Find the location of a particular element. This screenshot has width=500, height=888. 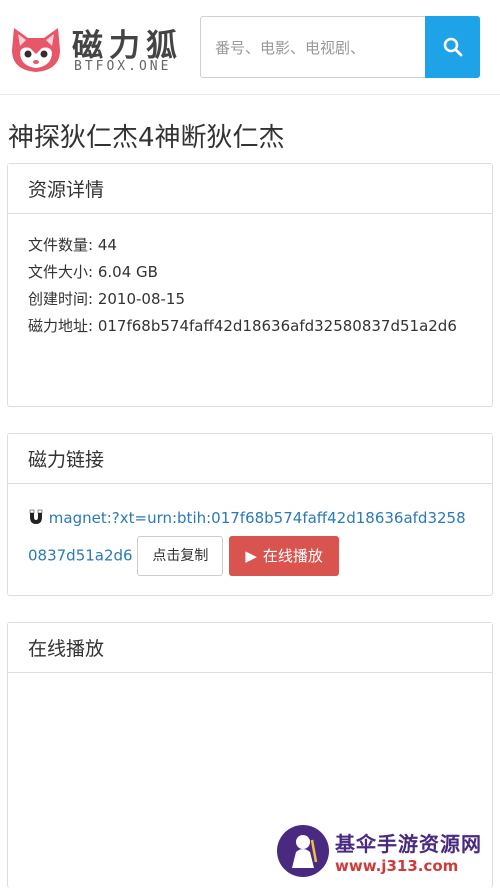

detail-value: 017f68b574faff42d18636afd32580837d51a2d6 is located at coordinates (277, 326).